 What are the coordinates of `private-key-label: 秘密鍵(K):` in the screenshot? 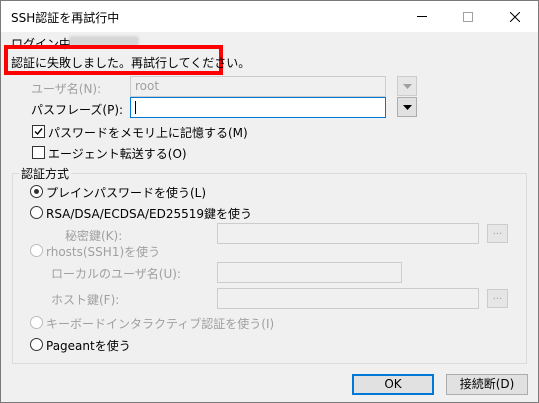 It's located at (94, 236).